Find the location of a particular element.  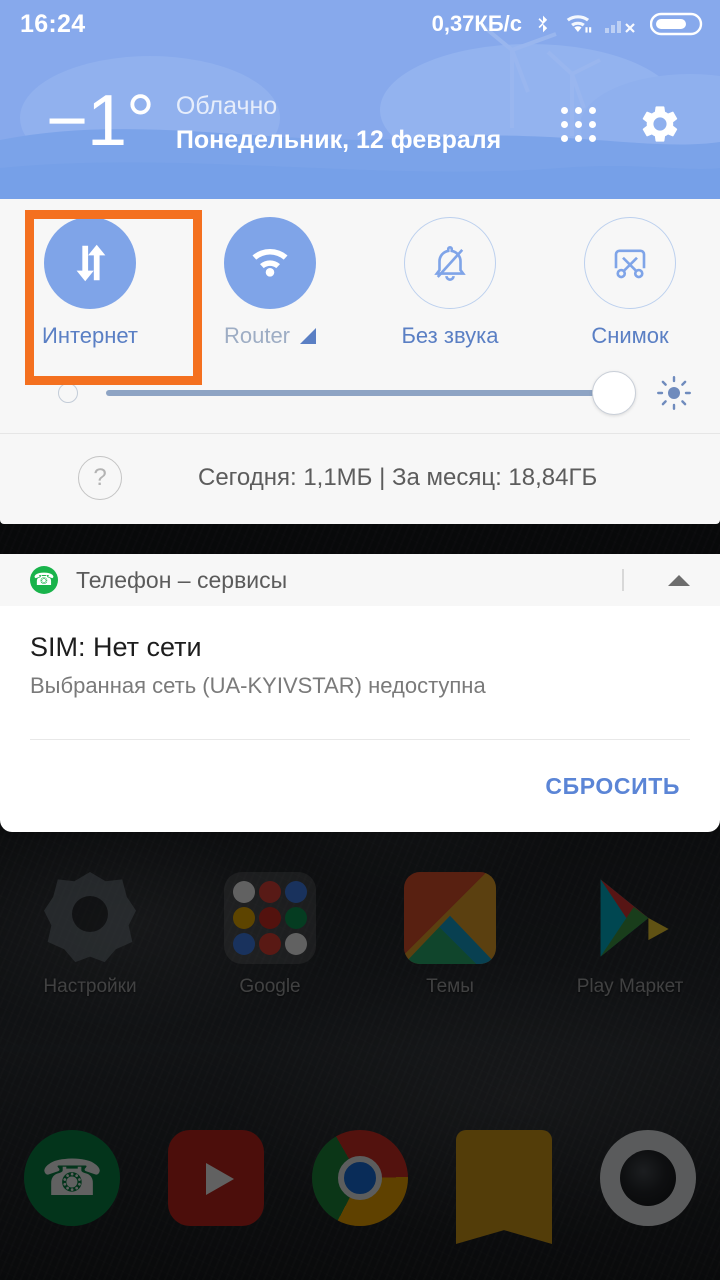

data-transfer-arrows-icon is located at coordinates (91, 263).